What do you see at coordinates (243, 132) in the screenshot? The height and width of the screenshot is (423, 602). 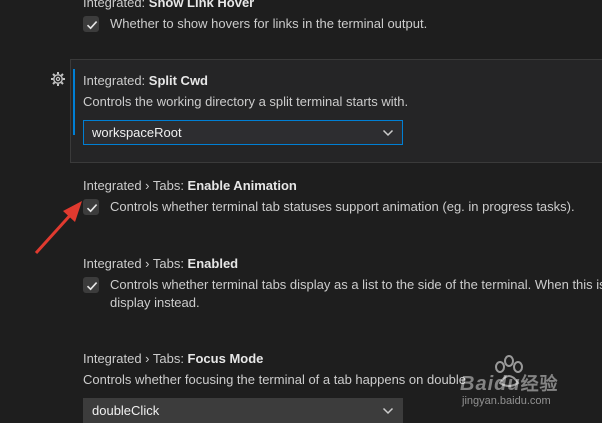 I see `split-cwd-select: workspaceRoot` at bounding box center [243, 132].